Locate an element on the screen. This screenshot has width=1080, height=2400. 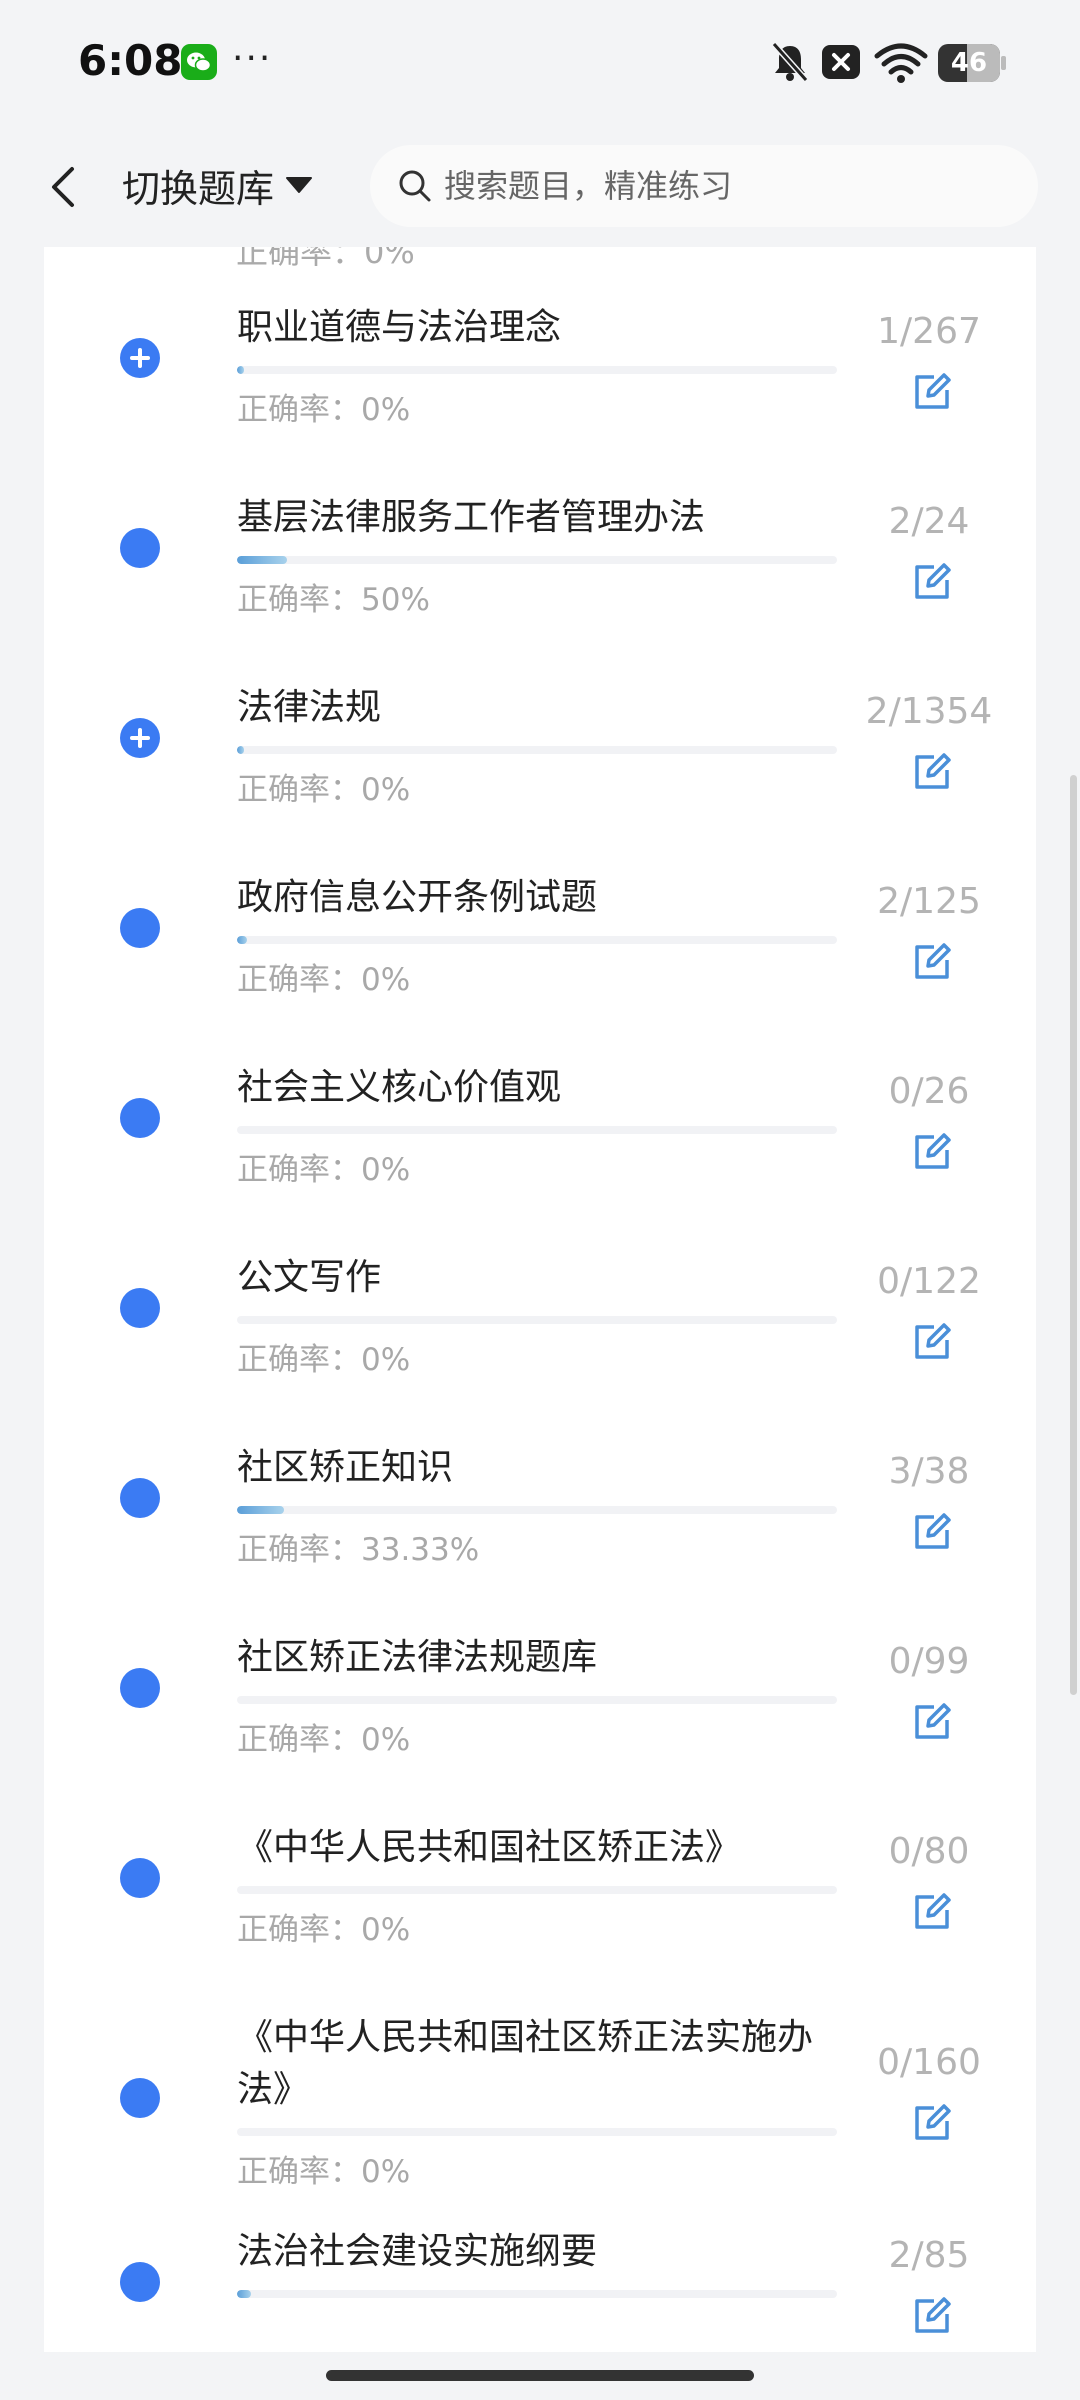
switch-bank-dropdown: 切换题库 is located at coordinates (218, 185).